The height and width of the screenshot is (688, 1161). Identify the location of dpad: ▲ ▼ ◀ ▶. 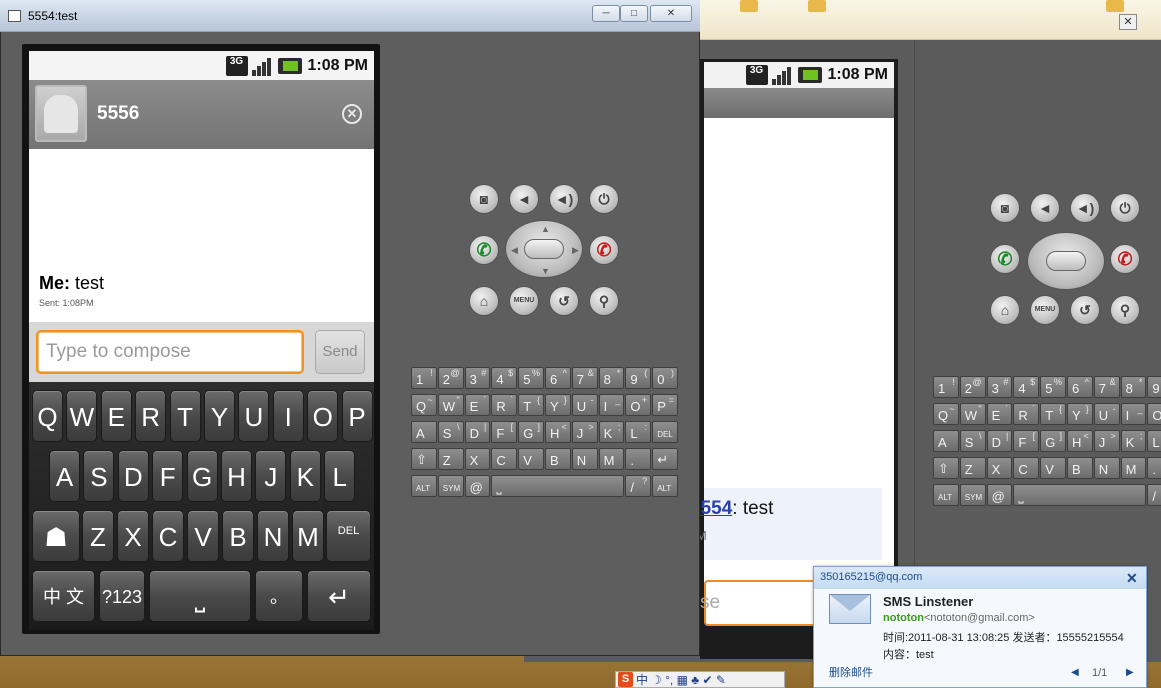
(544, 249).